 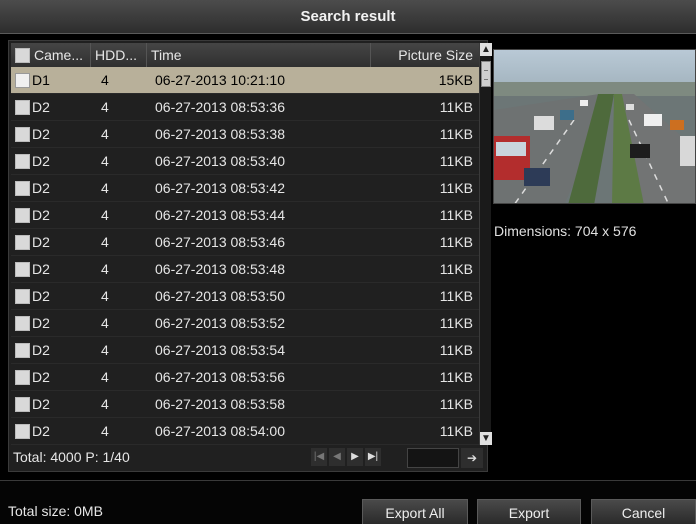 I want to click on table-row: D2 4 06-27-2013 08:53:58 11KB, so click(x=245, y=404).